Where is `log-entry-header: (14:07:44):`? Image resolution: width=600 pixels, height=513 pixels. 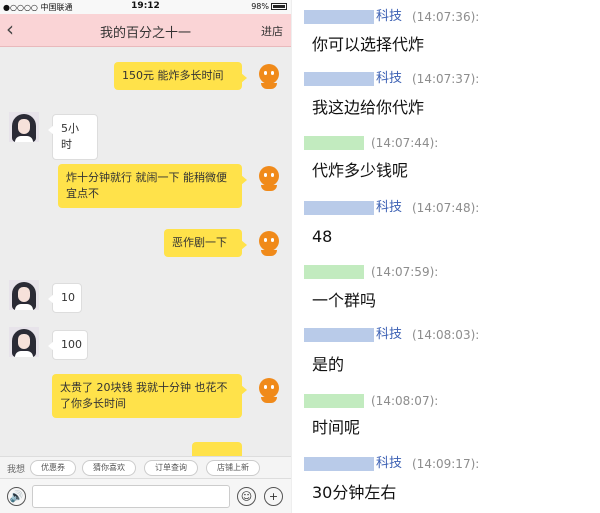 log-entry-header: (14:07:44): is located at coordinates (446, 143).